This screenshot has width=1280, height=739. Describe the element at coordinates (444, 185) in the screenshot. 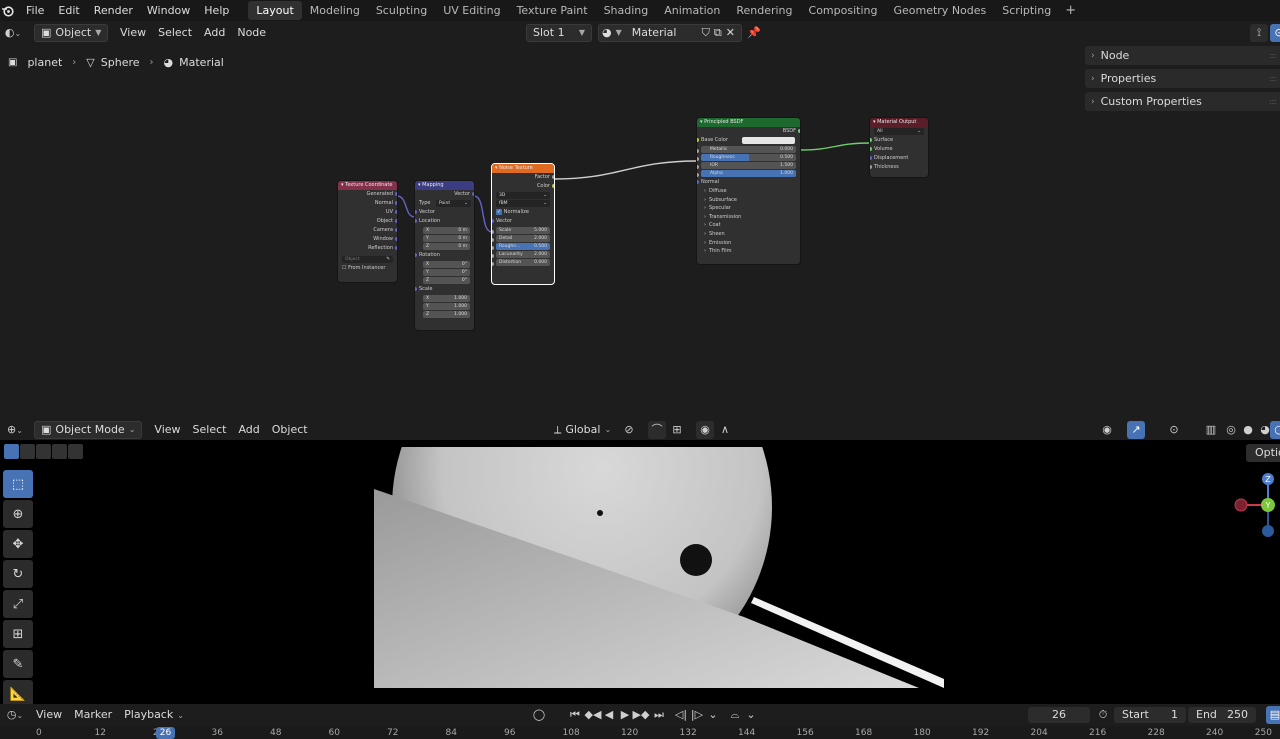

I see `node-header: ▾ Mapping` at that location.